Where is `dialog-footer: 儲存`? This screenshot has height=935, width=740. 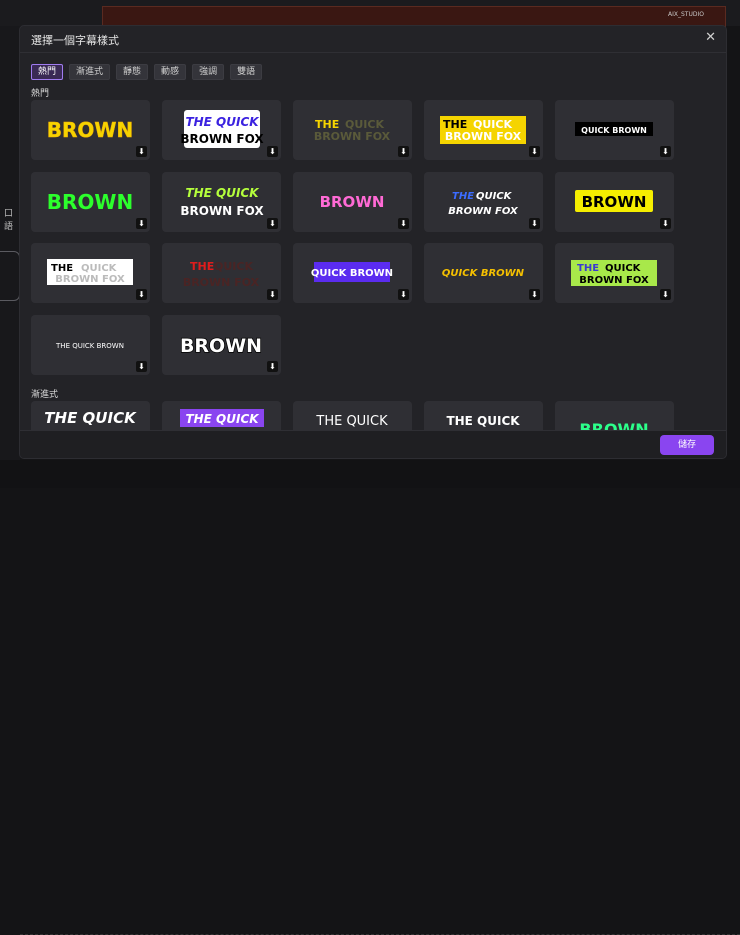
dialog-footer: 儲存 is located at coordinates (373, 444).